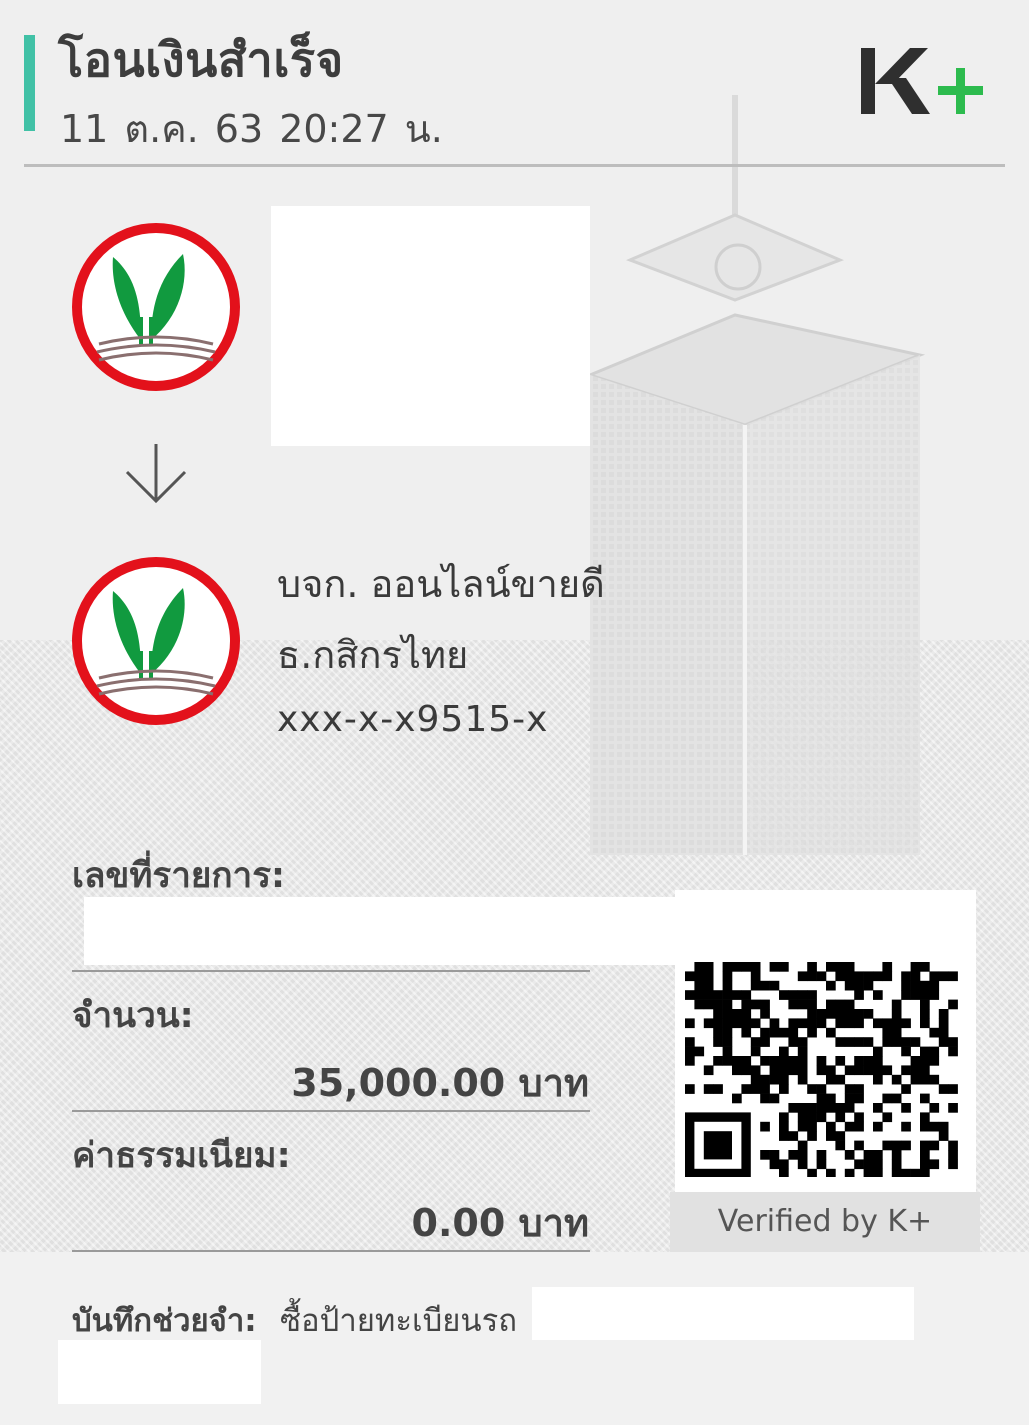 This screenshot has width=1029, height=1425. What do you see at coordinates (500, 1223) in the screenshot?
I see `fee-value: 0.00 บาท` at bounding box center [500, 1223].